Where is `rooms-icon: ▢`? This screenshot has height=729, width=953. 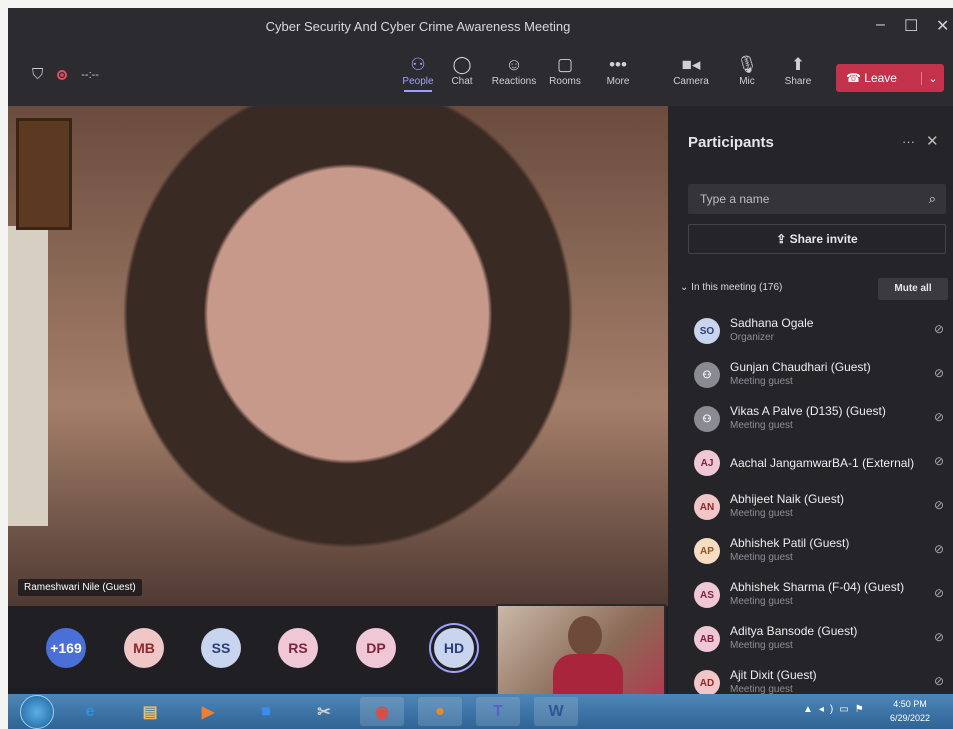 rooms-icon: ▢ is located at coordinates (565, 64).